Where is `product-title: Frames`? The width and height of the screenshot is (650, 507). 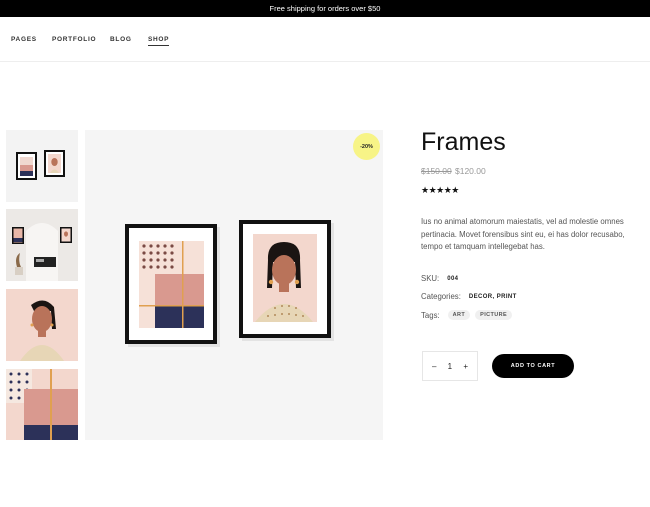 product-title: Frames is located at coordinates (463, 142).